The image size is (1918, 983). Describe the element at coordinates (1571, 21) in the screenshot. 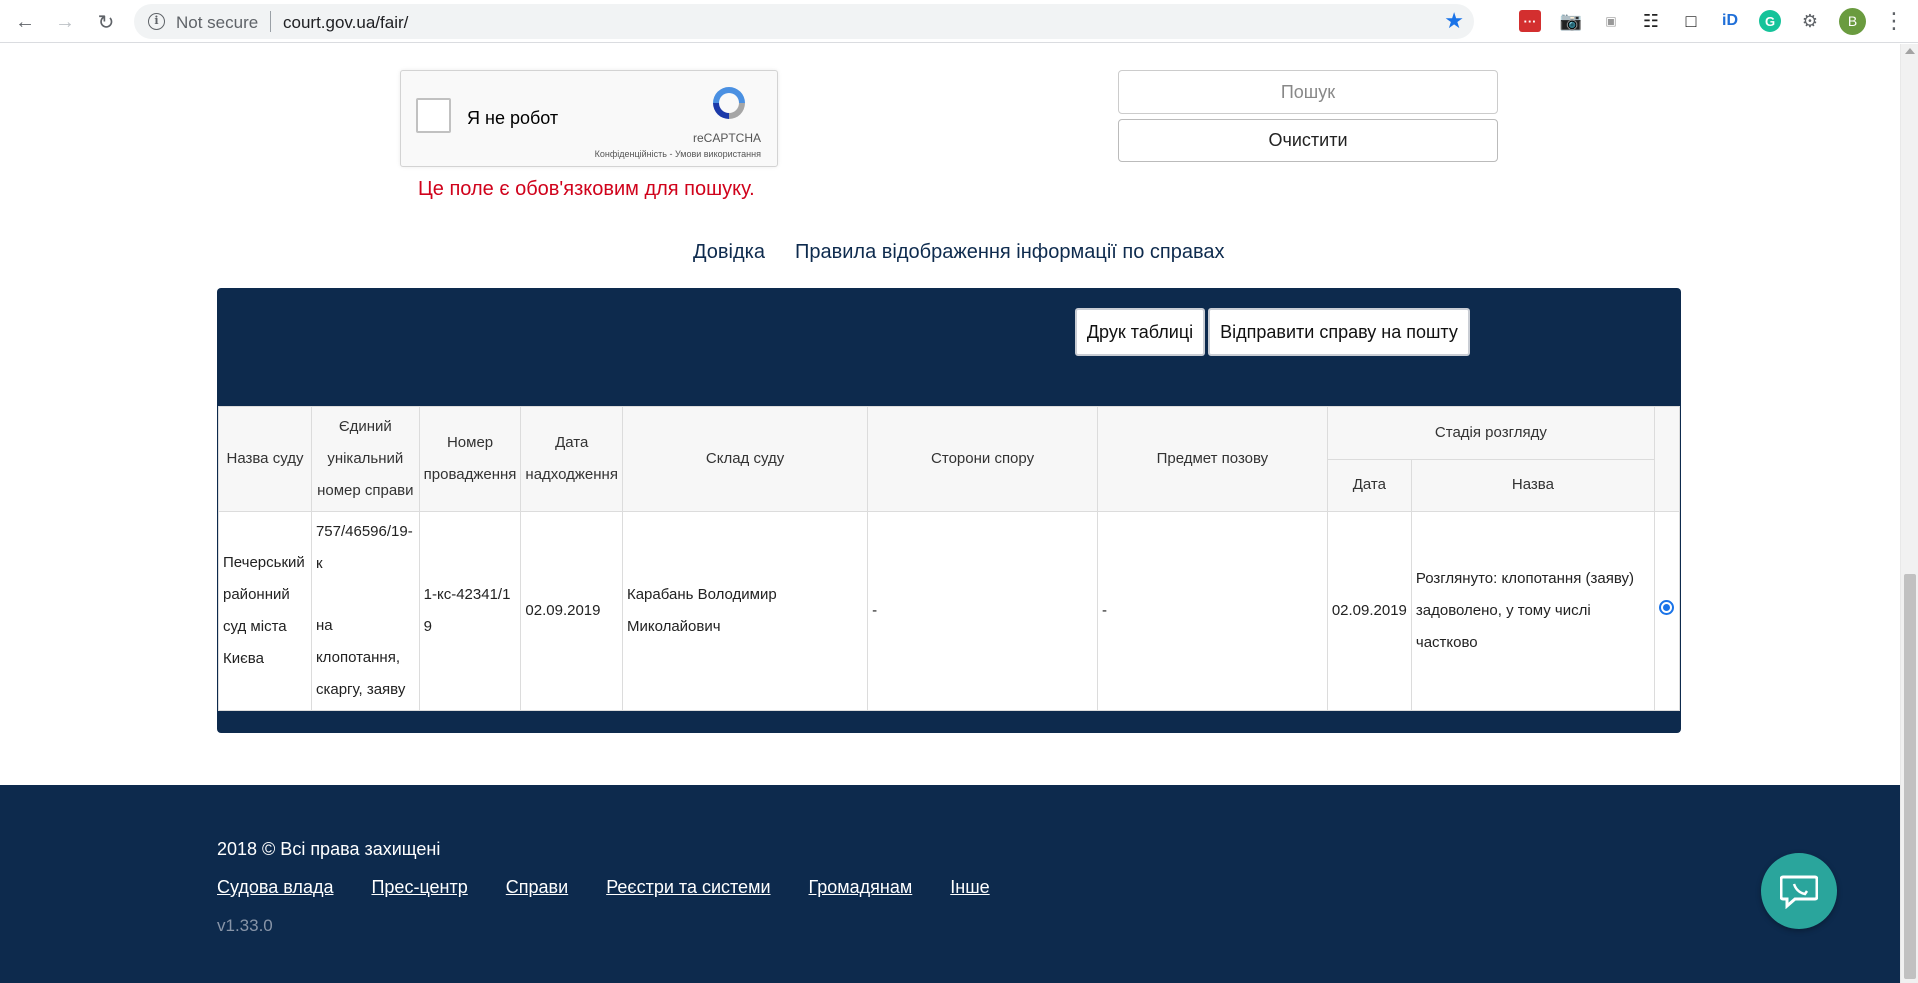

I see `extension-camera-icon: 📷` at that location.